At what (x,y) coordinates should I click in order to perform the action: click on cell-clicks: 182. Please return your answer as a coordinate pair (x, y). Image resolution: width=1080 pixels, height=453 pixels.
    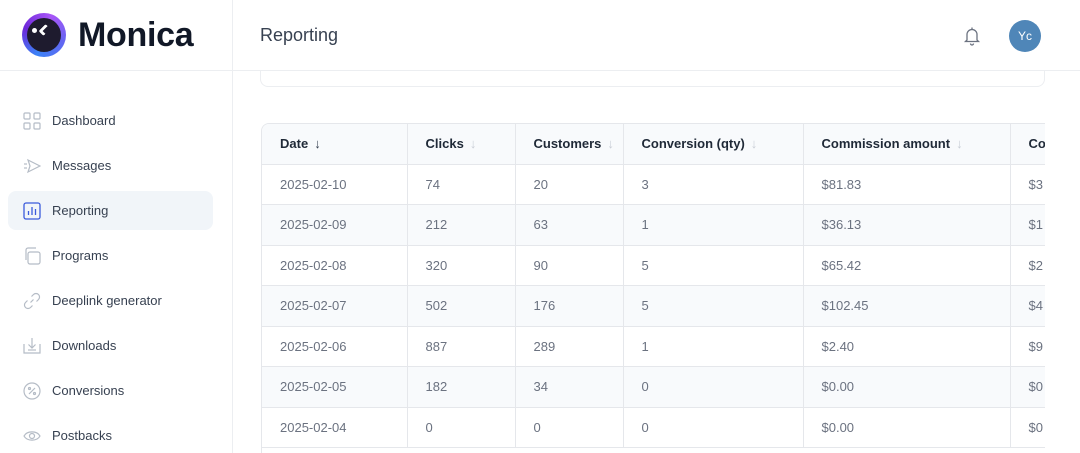
    Looking at the image, I should click on (461, 387).